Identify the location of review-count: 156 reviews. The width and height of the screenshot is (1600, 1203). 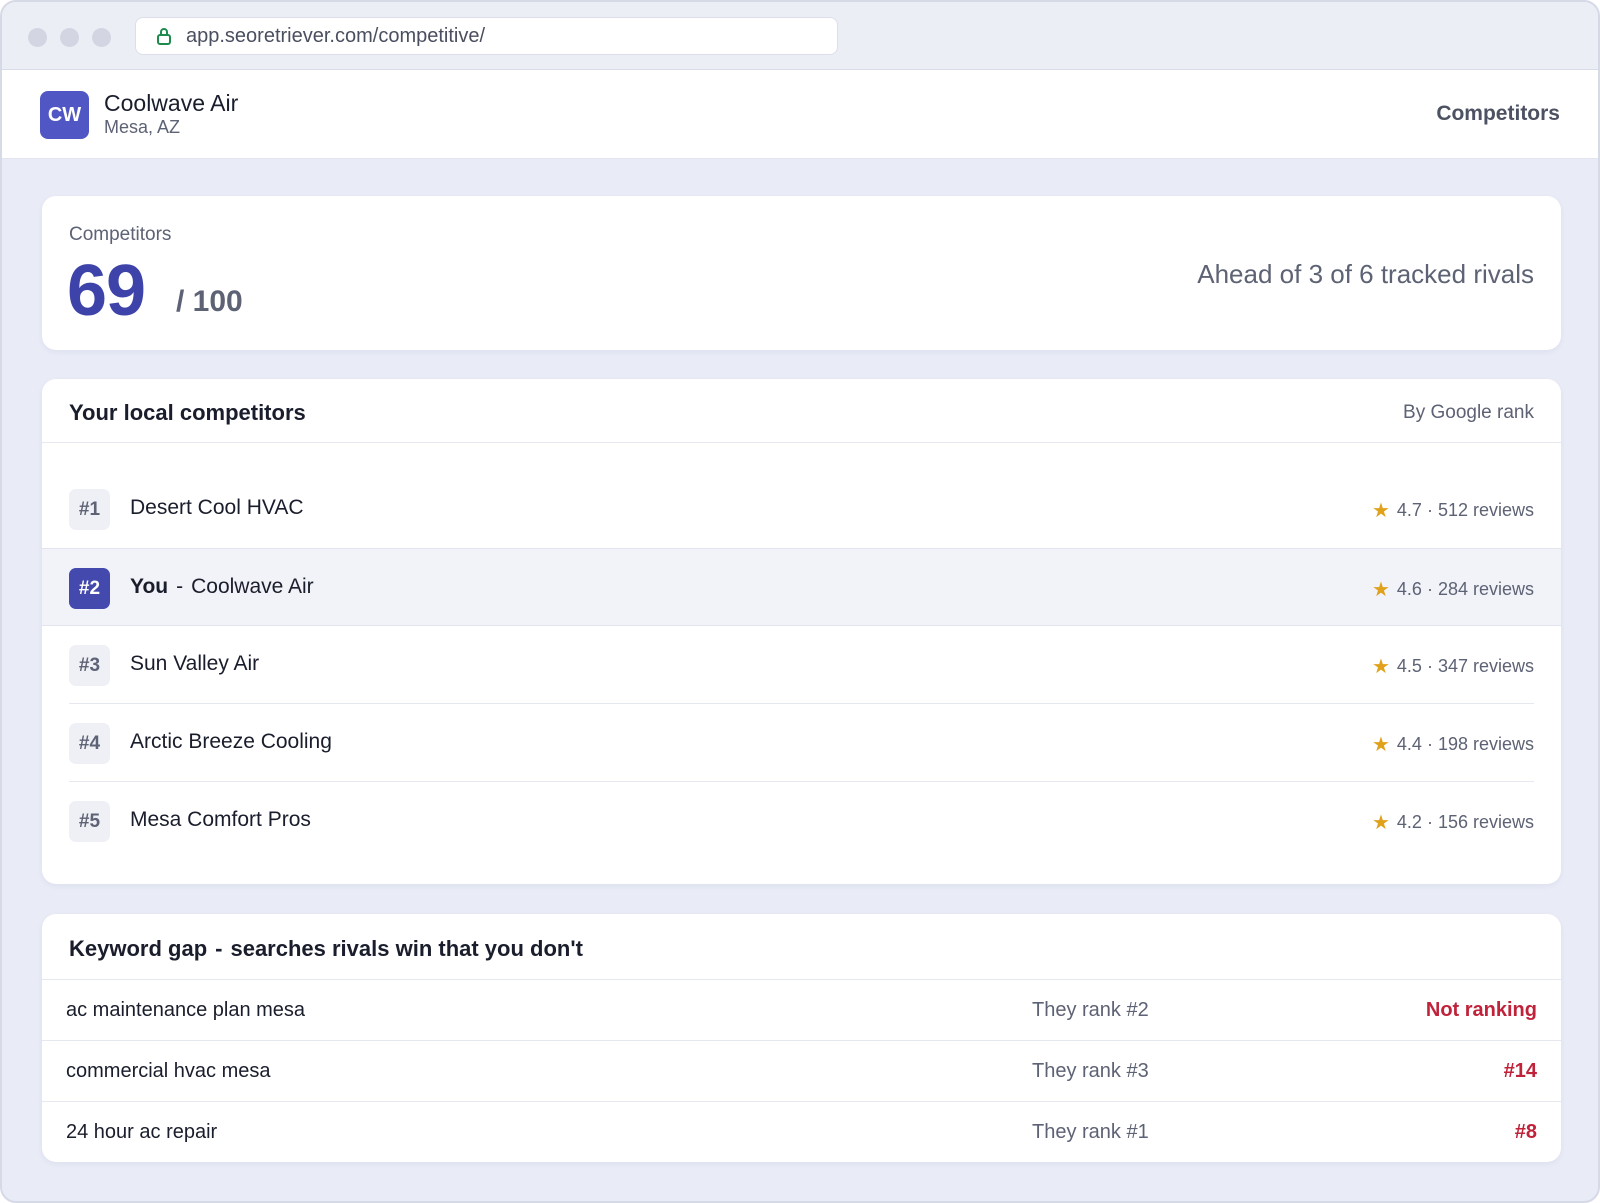
(1485, 822).